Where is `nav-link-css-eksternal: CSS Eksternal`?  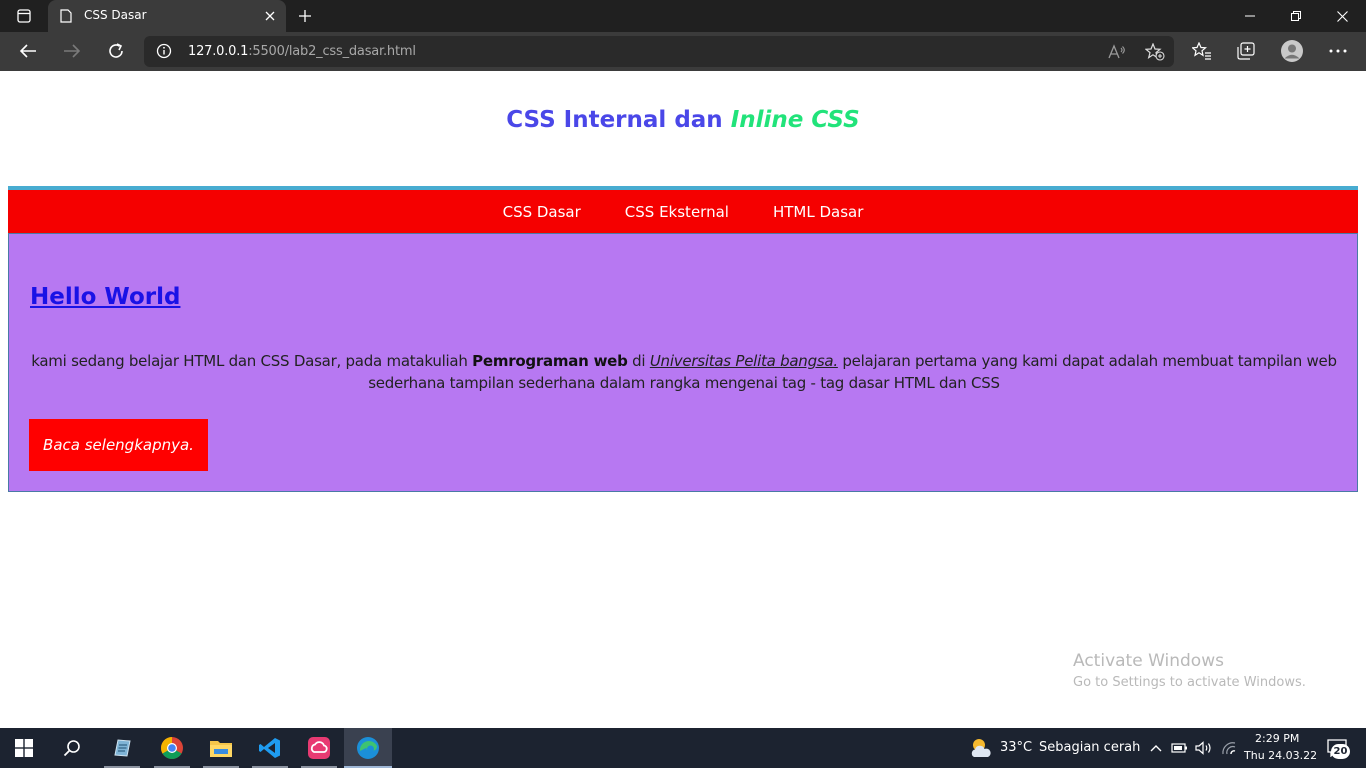 nav-link-css-eksternal: CSS Eksternal is located at coordinates (677, 212).